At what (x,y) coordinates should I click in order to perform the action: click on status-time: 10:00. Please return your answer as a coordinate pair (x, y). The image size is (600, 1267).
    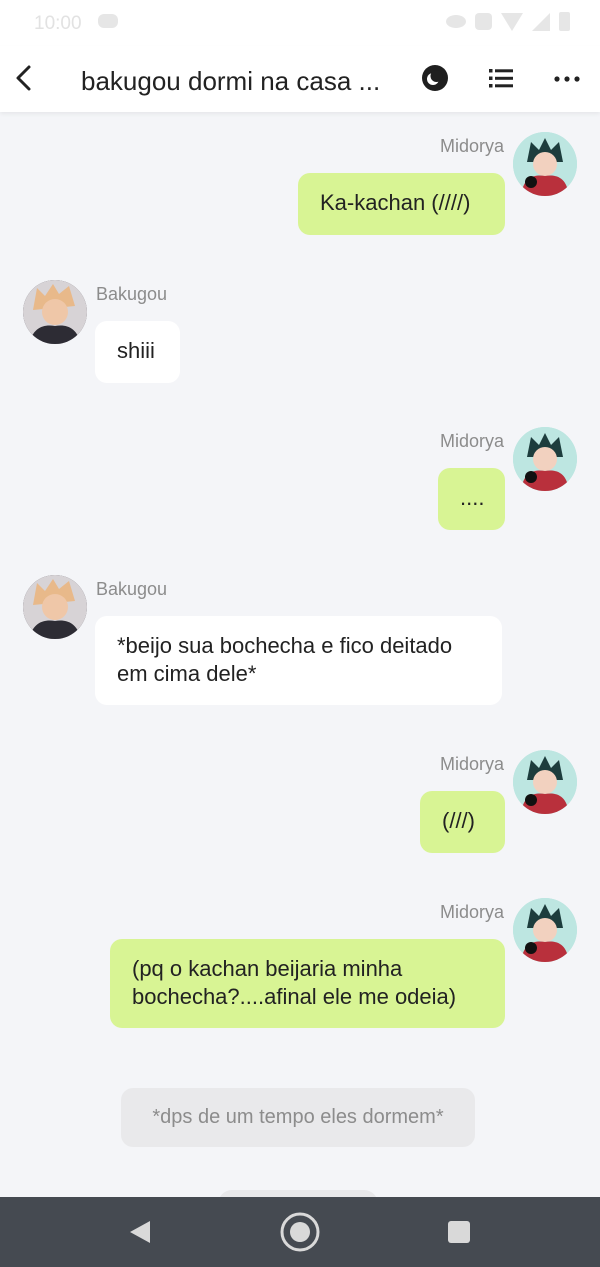
    Looking at the image, I should click on (58, 23).